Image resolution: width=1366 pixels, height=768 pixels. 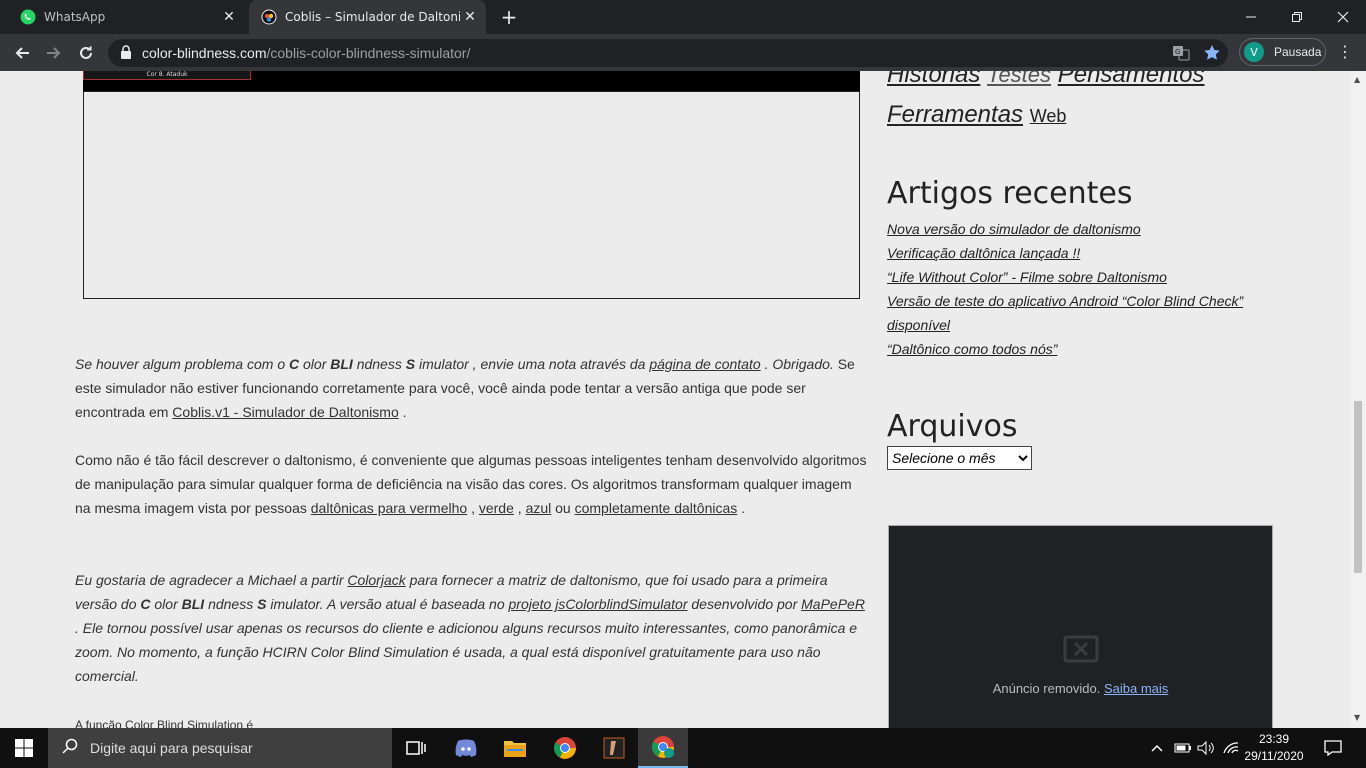 I want to click on archives-heading: Arquivos, so click(x=952, y=426).